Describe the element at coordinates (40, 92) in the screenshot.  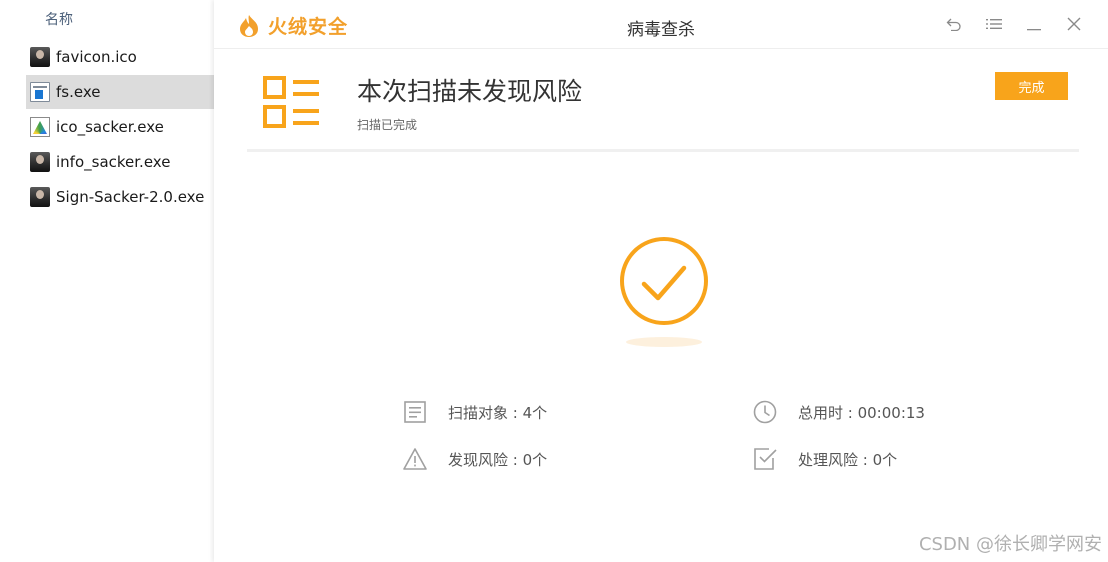
I see `exe-file-icon` at that location.